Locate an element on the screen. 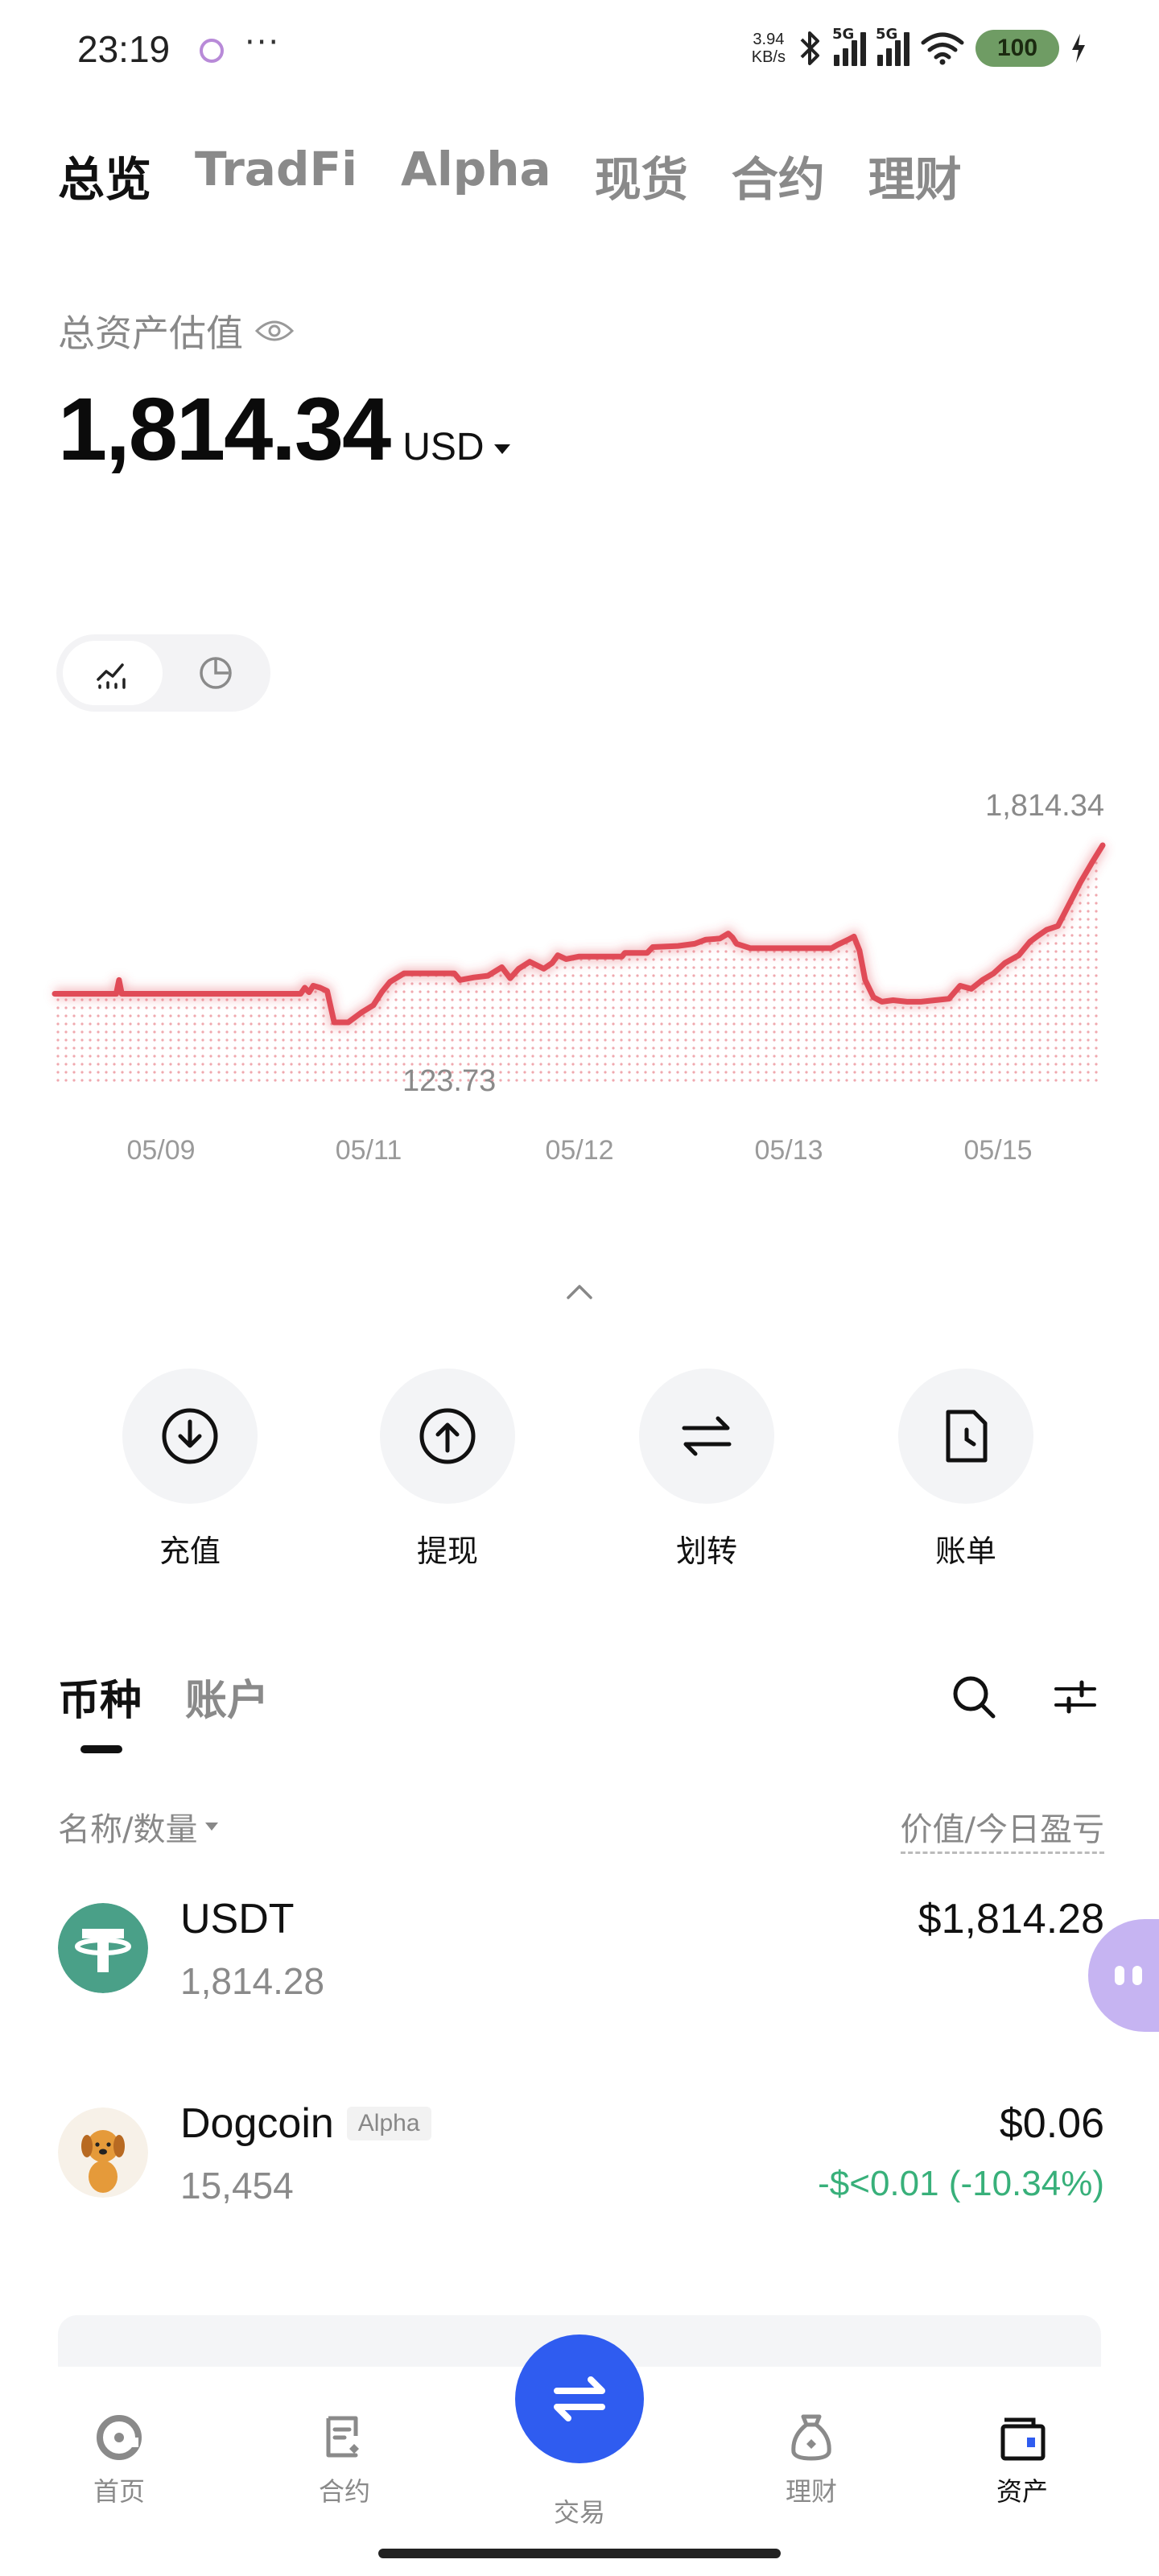 The width and height of the screenshot is (1159, 2576). coin-value: $1,814.28 is located at coordinates (1011, 1919).